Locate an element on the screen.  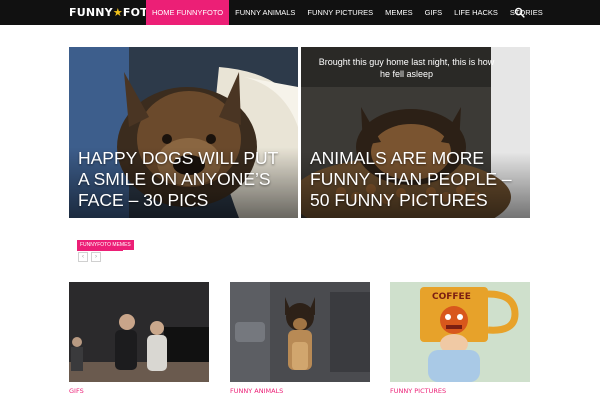
block-tab-underline is located at coordinates (100, 250).